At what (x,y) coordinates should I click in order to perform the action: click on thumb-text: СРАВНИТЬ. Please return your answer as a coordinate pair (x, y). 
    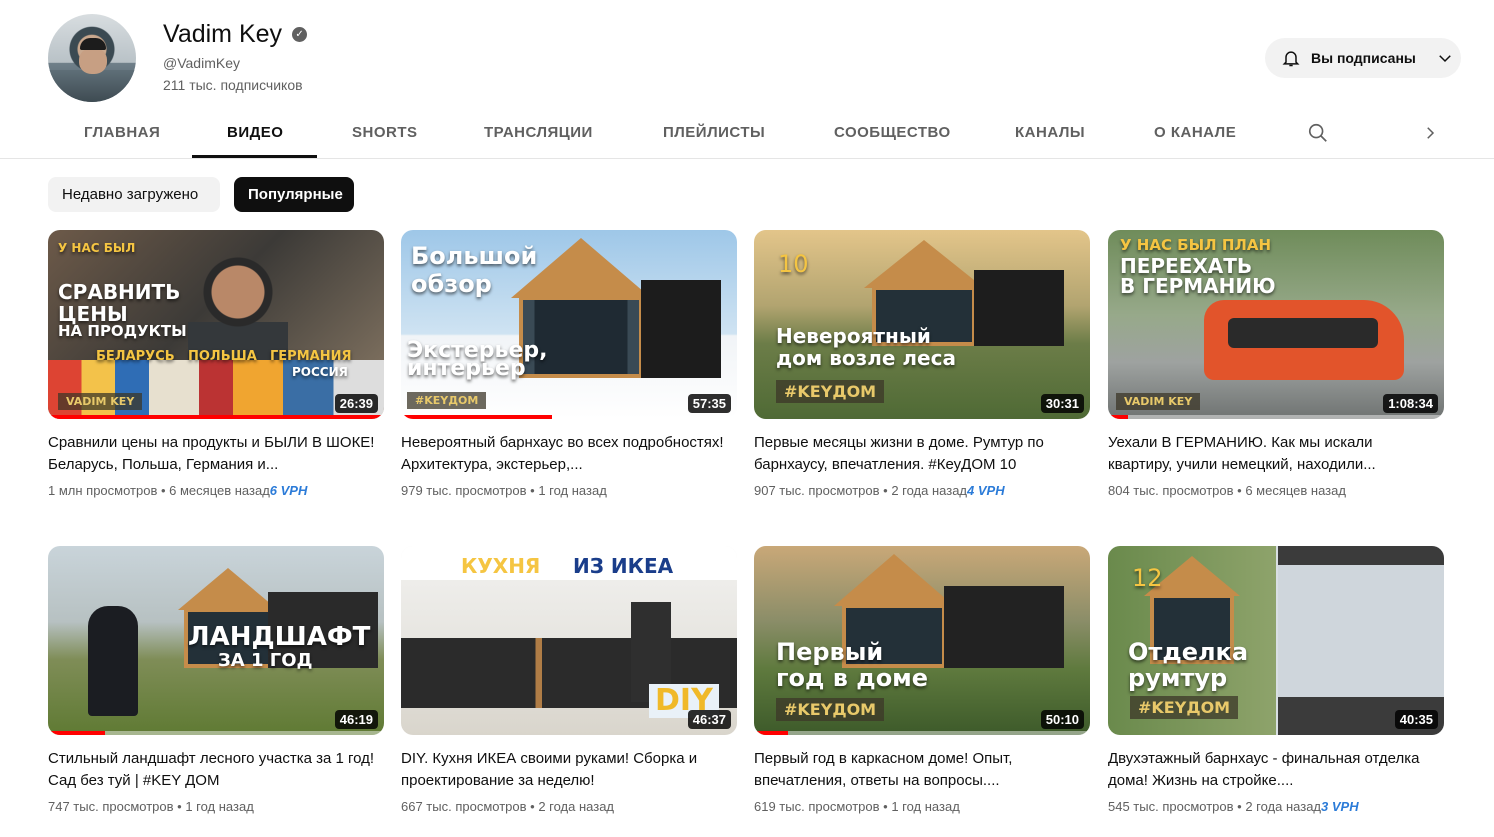
    Looking at the image, I should click on (119, 292).